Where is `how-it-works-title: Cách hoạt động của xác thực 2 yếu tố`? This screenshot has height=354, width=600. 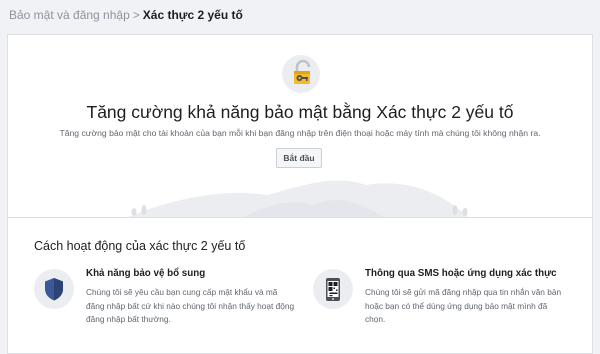
how-it-works-title: Cách hoạt động của xác thực 2 yếu tố is located at coordinates (140, 246).